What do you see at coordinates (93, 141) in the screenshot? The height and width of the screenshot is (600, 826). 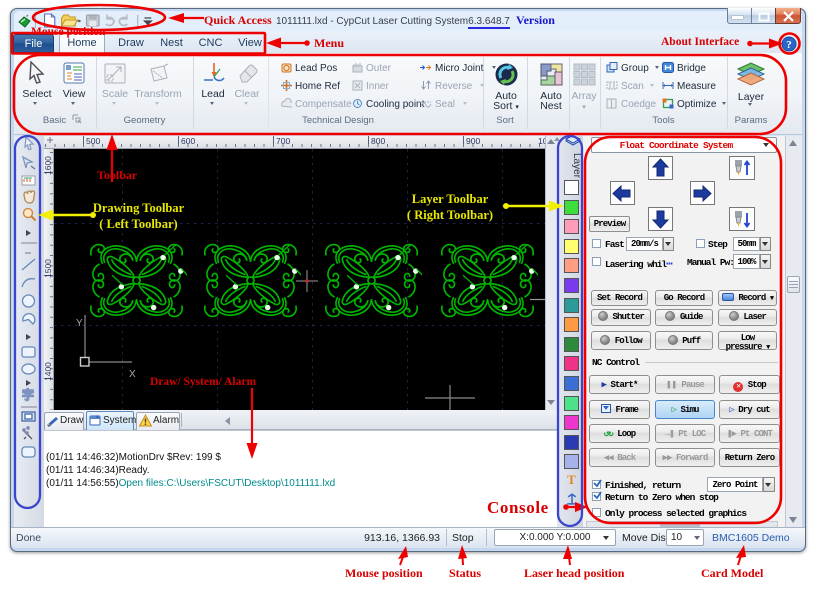 I see `svg-text: 500` at bounding box center [93, 141].